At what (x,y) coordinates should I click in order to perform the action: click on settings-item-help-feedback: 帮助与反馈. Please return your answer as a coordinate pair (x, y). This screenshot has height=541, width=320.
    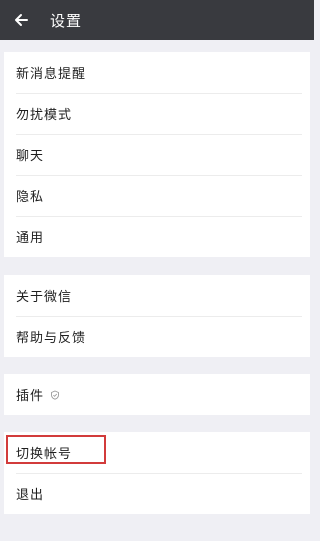
    Looking at the image, I should click on (157, 336).